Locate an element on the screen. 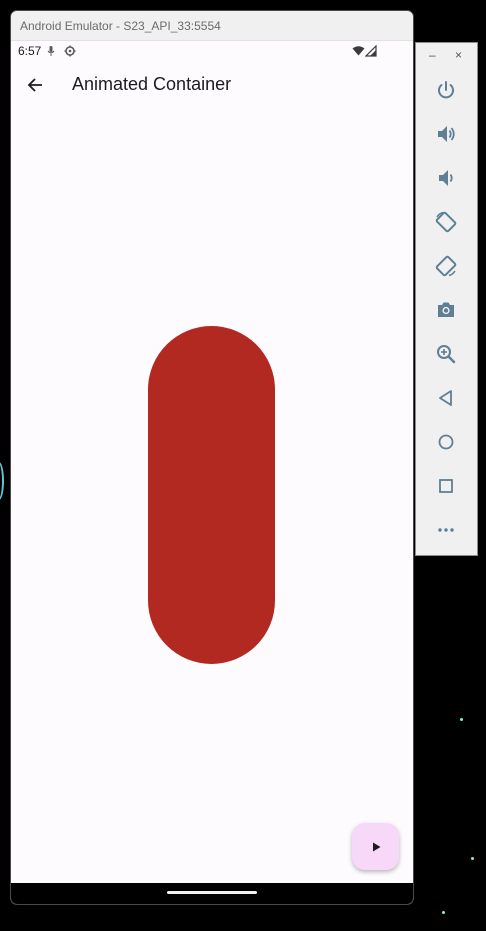 The image size is (486, 931). home-icon is located at coordinates (446, 442).